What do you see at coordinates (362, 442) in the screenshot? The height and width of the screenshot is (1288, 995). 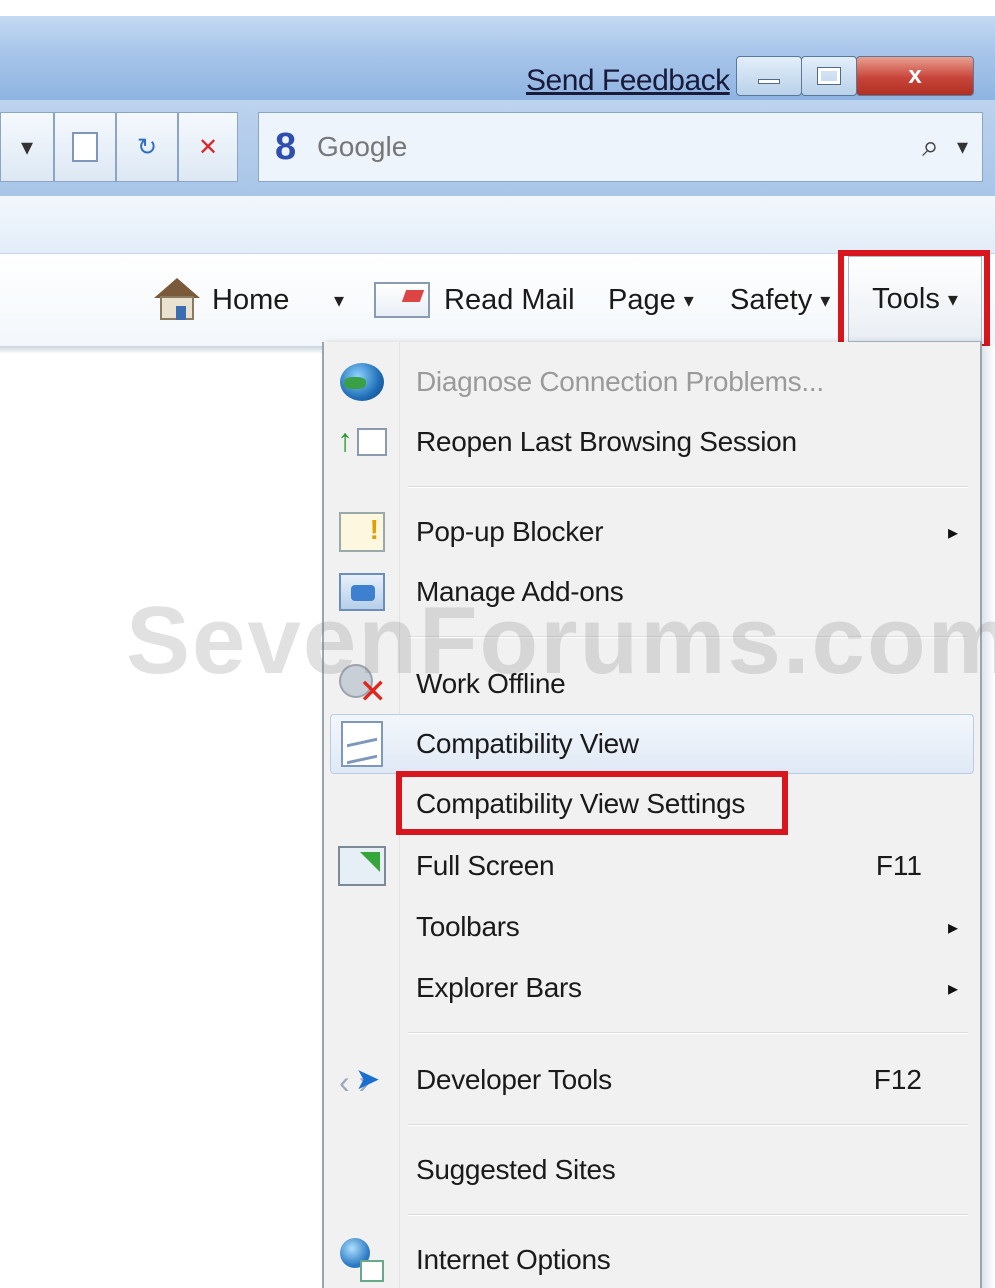 I see `reopen-session-icon: ↑` at bounding box center [362, 442].